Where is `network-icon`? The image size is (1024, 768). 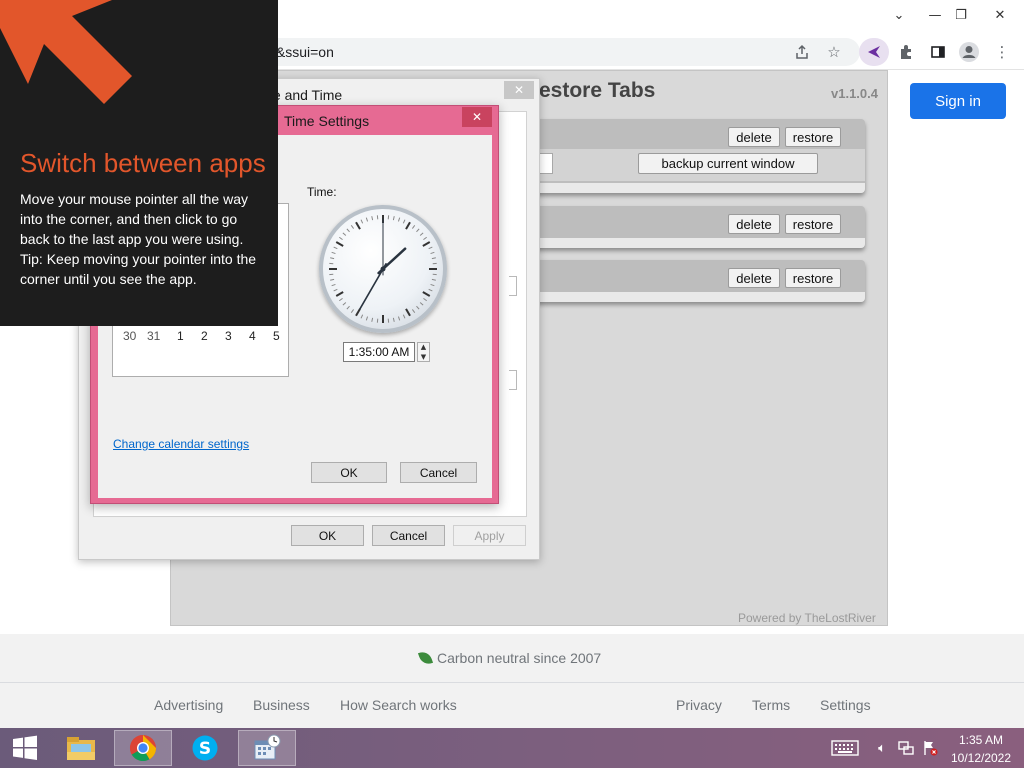 network-icon is located at coordinates (906, 748).